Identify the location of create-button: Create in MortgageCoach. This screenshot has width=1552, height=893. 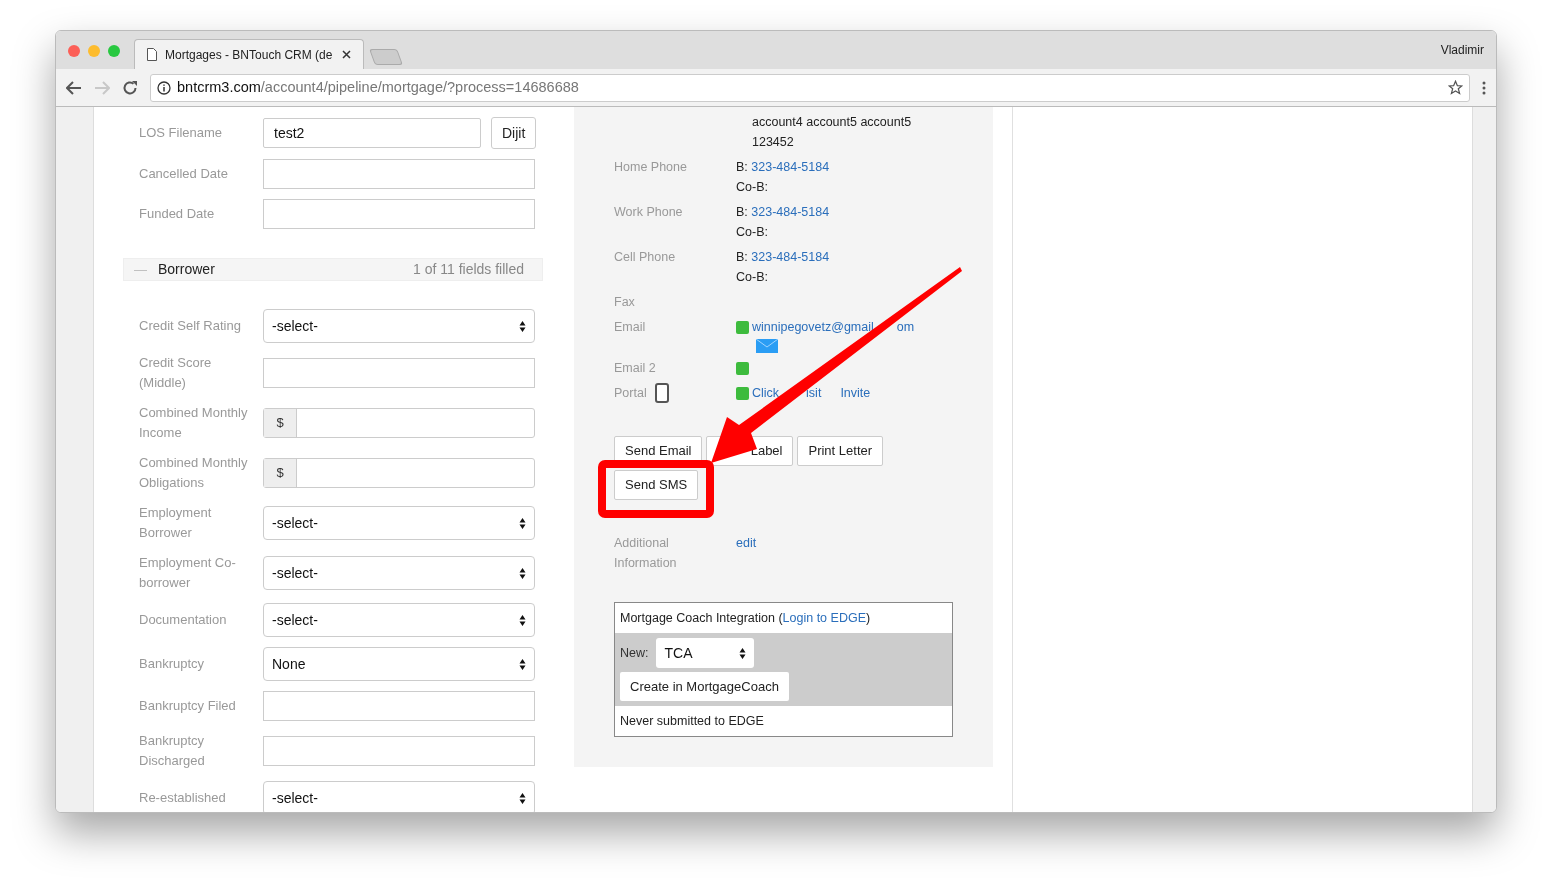
(704, 686).